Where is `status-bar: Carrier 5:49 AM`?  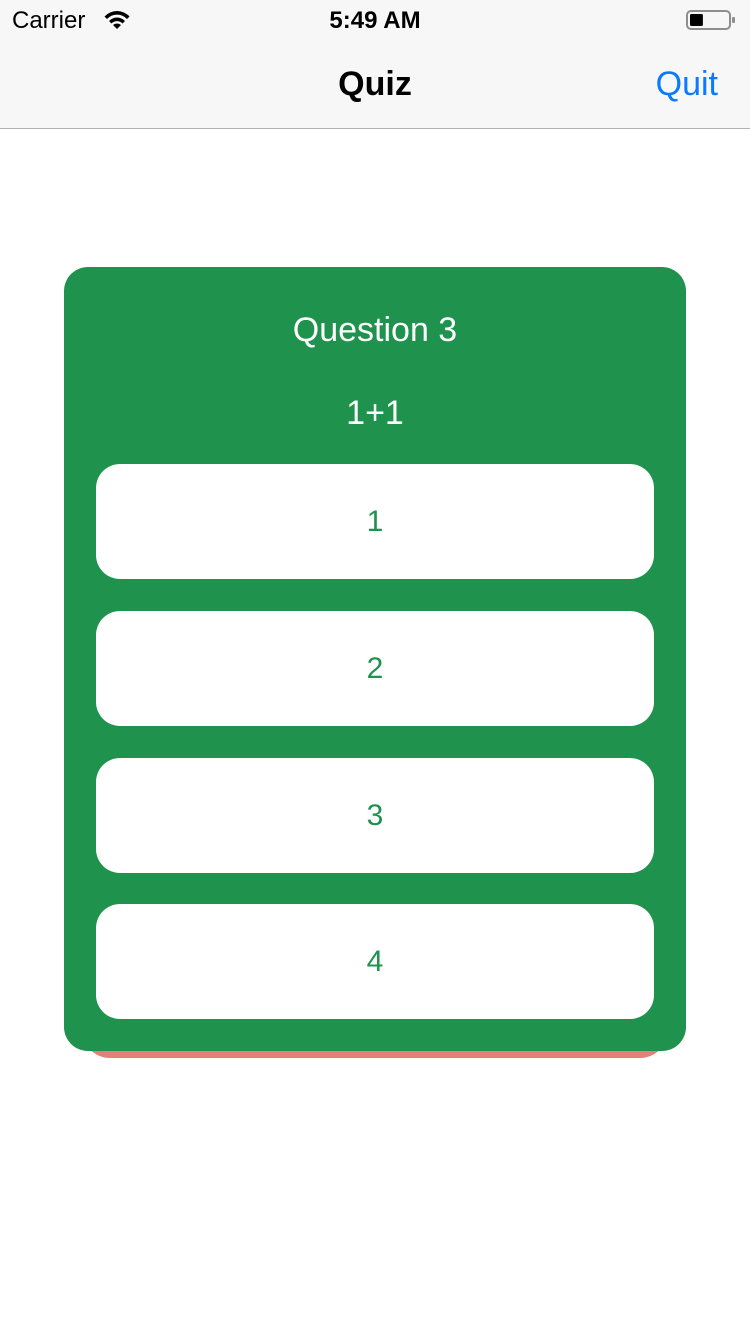
status-bar: Carrier 5:49 AM is located at coordinates (375, 20).